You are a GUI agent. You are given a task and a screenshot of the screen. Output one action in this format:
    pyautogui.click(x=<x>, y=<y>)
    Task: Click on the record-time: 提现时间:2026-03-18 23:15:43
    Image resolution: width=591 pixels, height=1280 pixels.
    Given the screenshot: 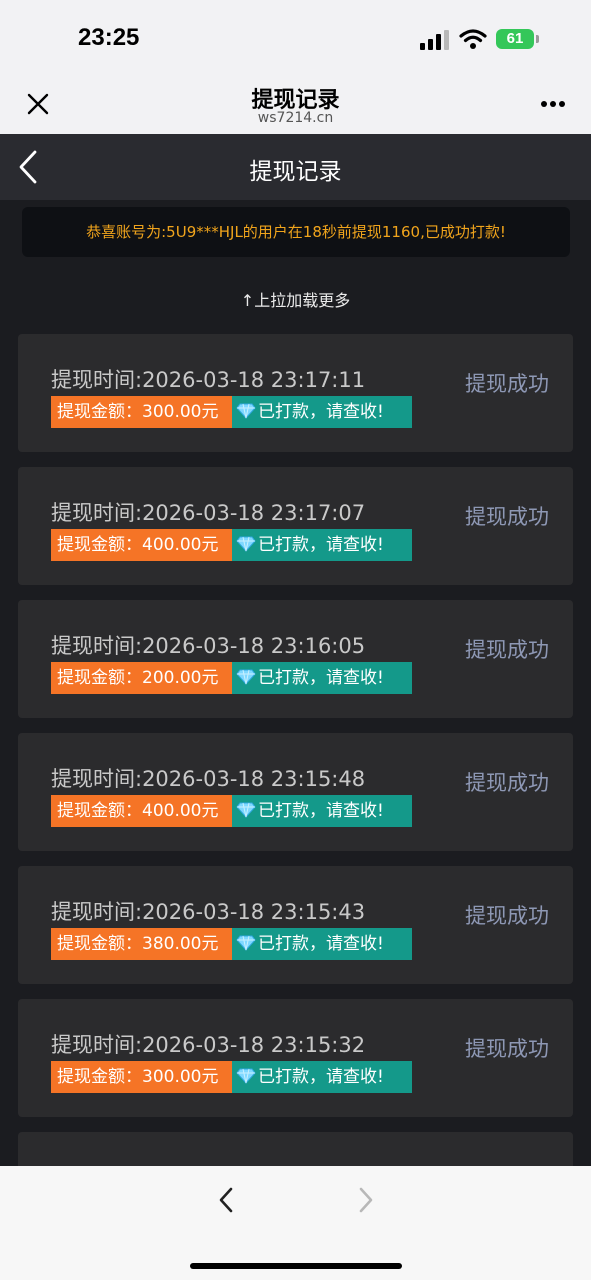 What is the action you would take?
    pyautogui.click(x=208, y=912)
    